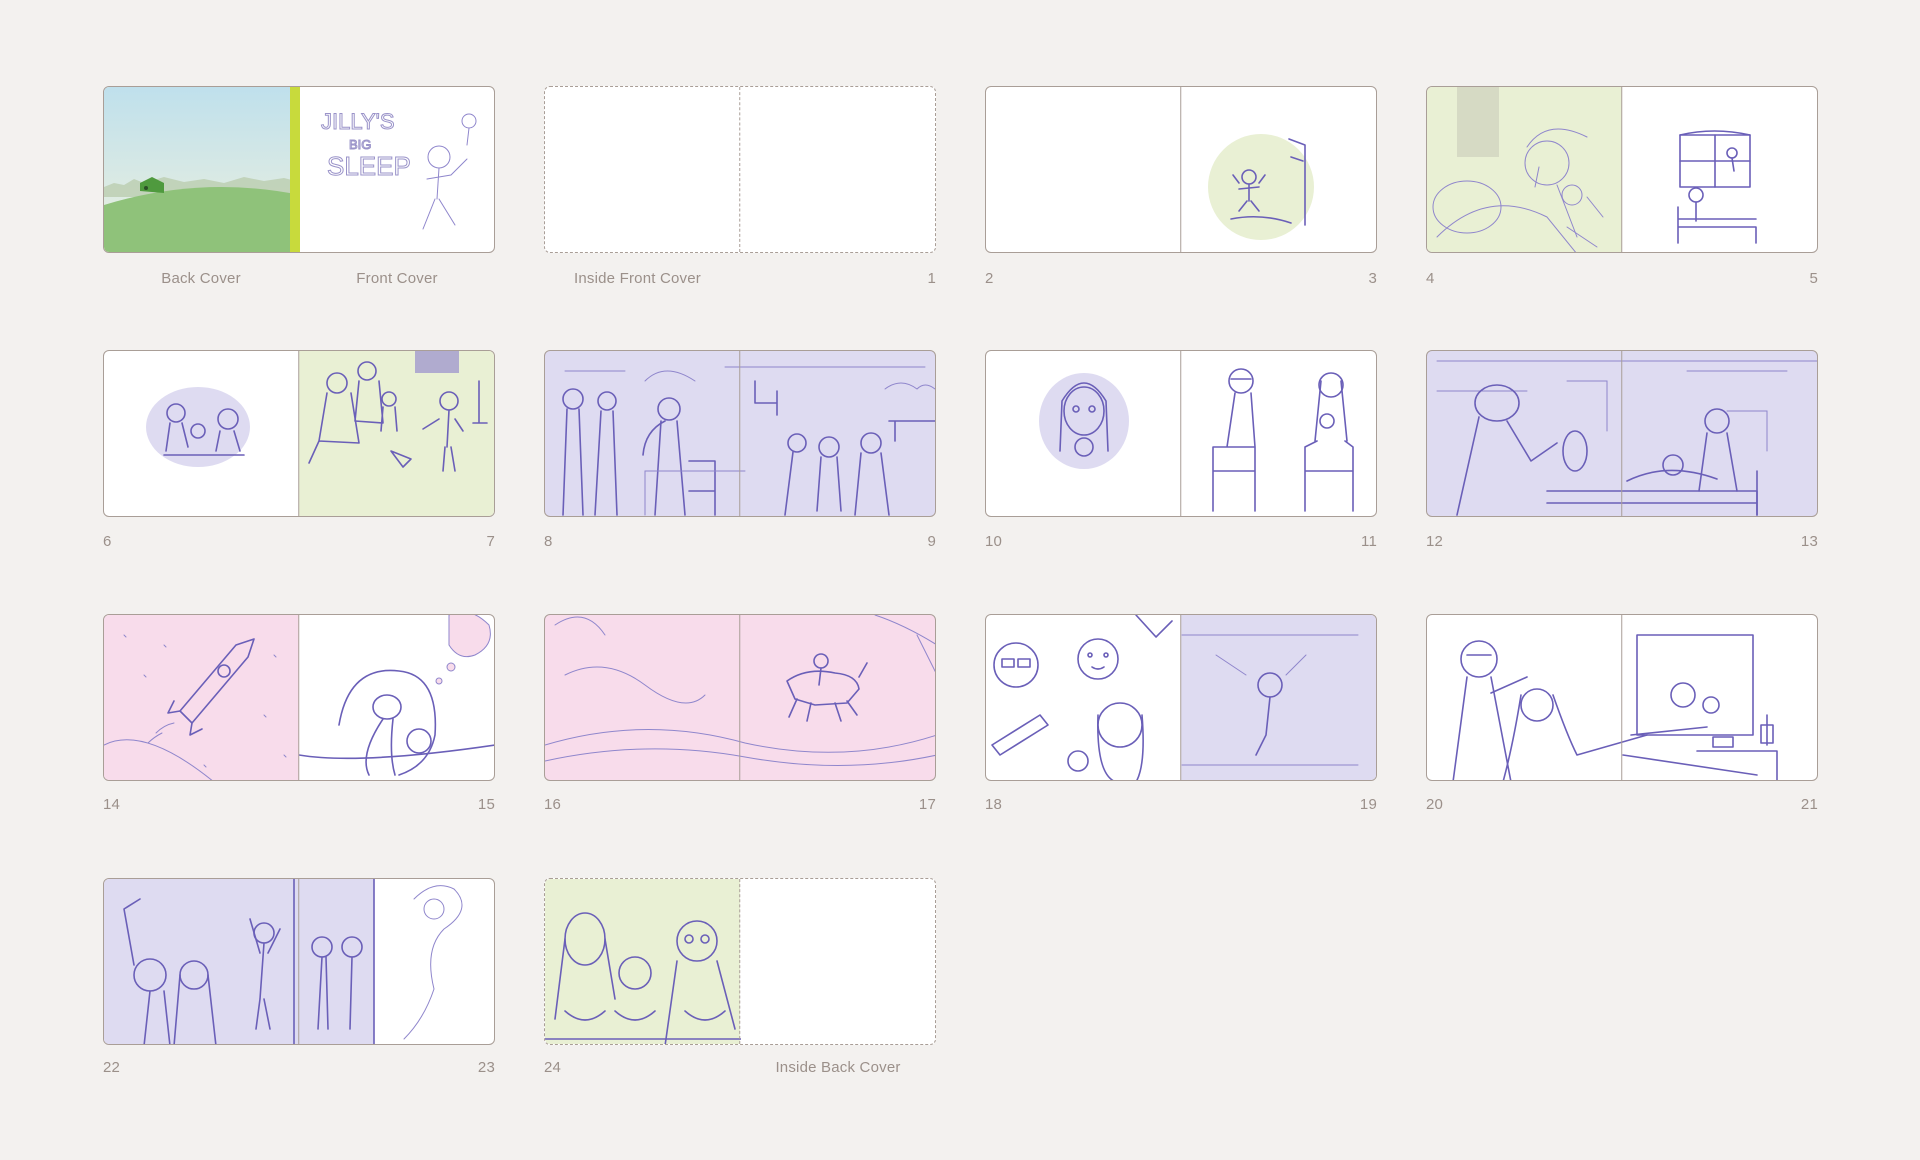 This screenshot has height=1160, width=1920. What do you see at coordinates (486, 1067) in the screenshot?
I see `label-page-23: 23` at bounding box center [486, 1067].